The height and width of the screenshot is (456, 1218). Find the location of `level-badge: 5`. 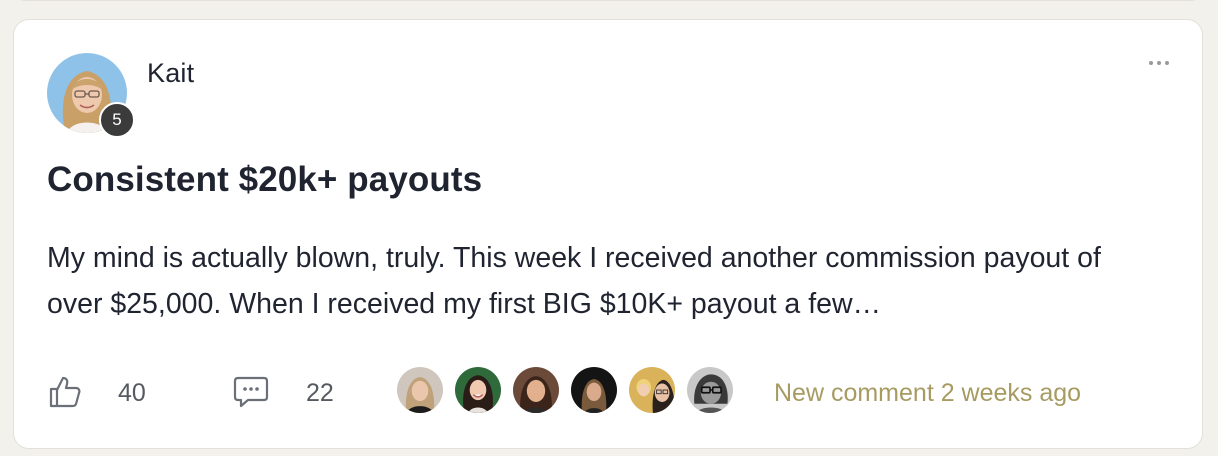

level-badge: 5 is located at coordinates (117, 120).